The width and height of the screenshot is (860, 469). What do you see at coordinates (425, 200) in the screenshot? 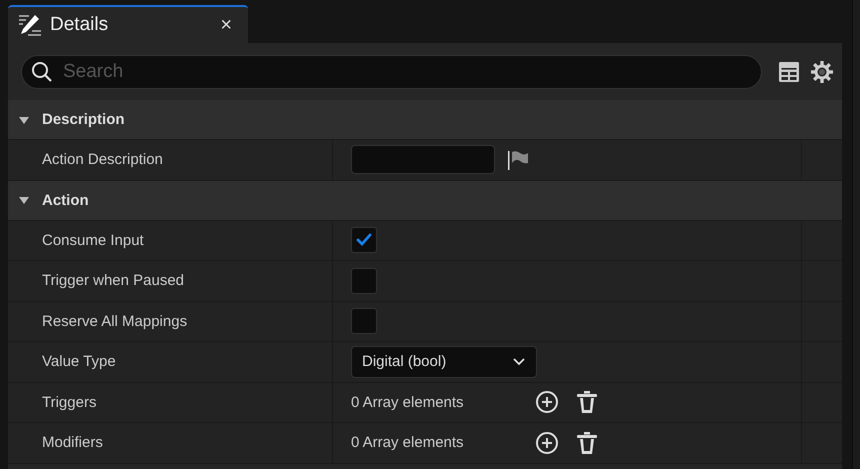
I see `section-header: Action` at bounding box center [425, 200].